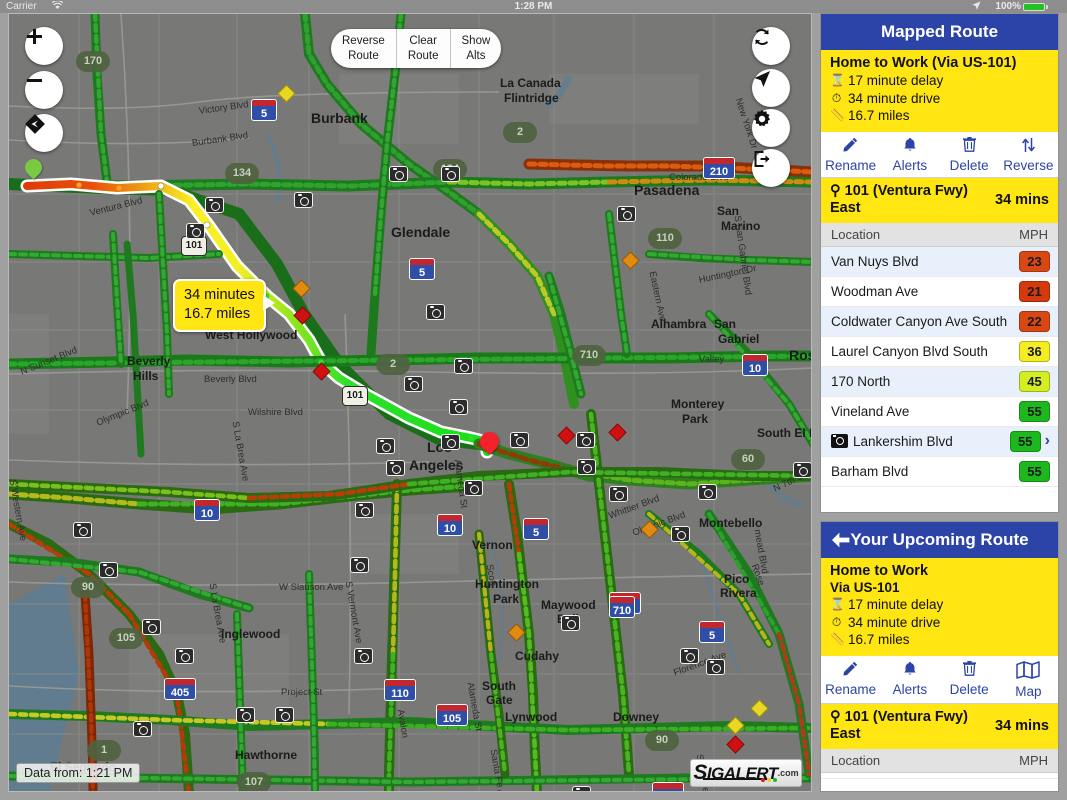 Image resolution: width=1067 pixels, height=800 pixels. What do you see at coordinates (840, 540) in the screenshot?
I see `back-arrow-icon` at bounding box center [840, 540].